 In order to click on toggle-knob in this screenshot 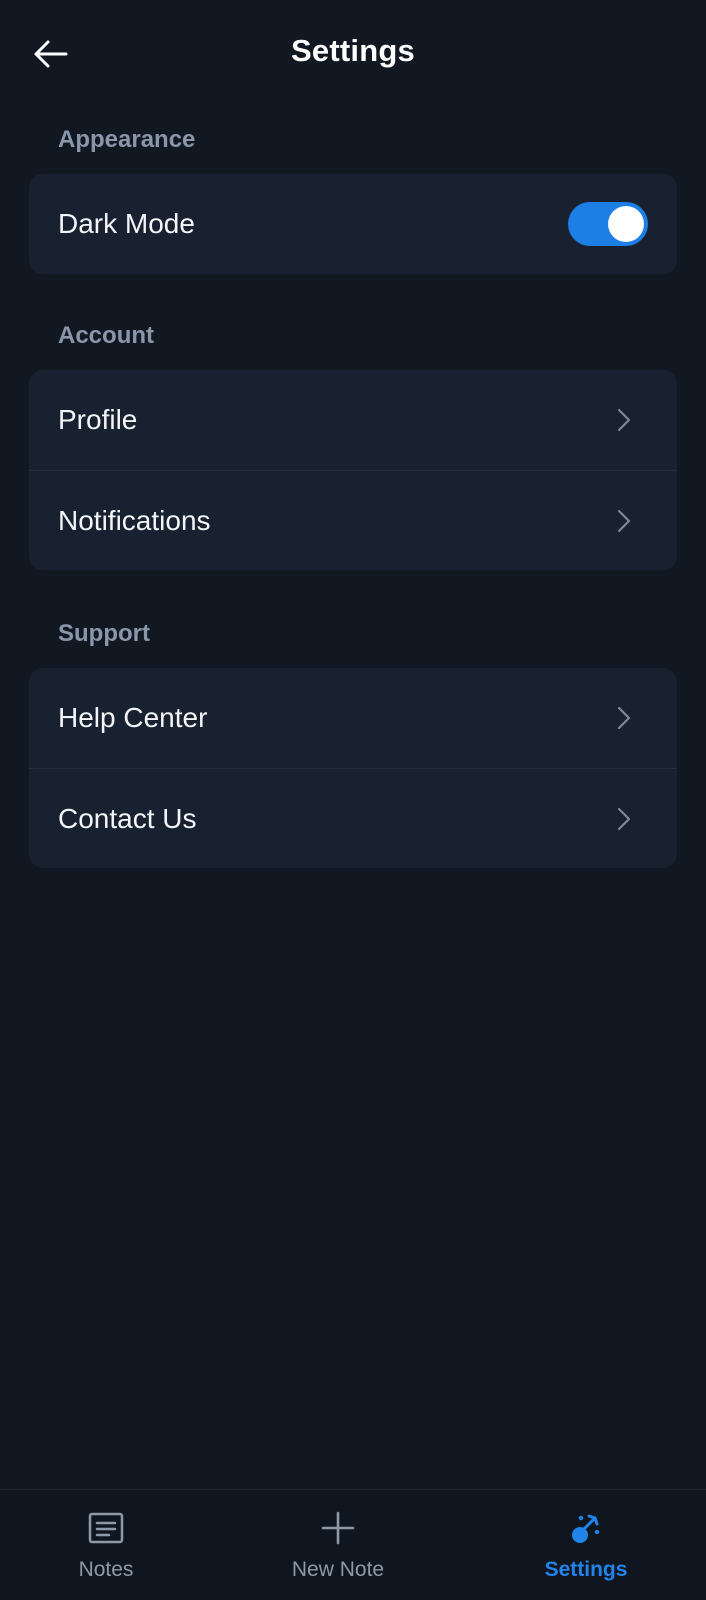, I will do `click(626, 224)`.